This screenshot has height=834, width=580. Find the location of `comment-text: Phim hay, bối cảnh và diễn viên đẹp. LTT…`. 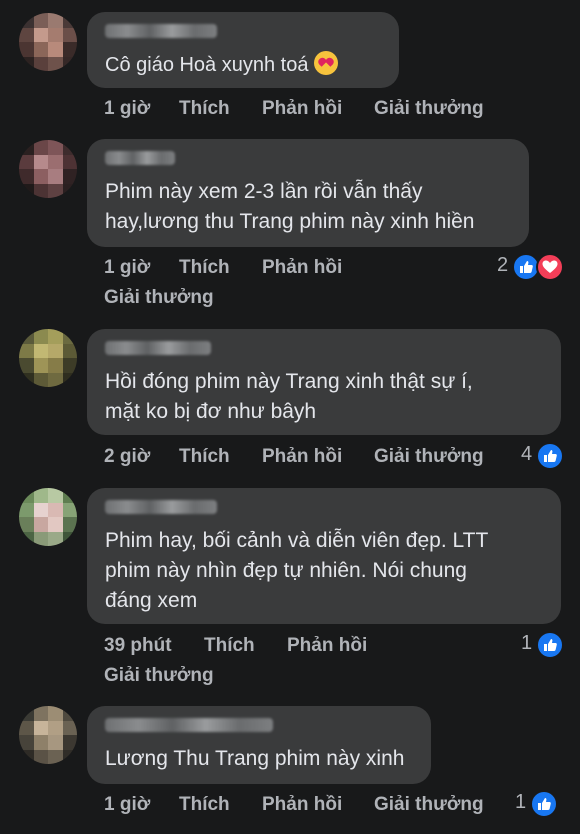

comment-text: Phim hay, bối cảnh và diễn viên đẹp. LTT… is located at coordinates (297, 570).